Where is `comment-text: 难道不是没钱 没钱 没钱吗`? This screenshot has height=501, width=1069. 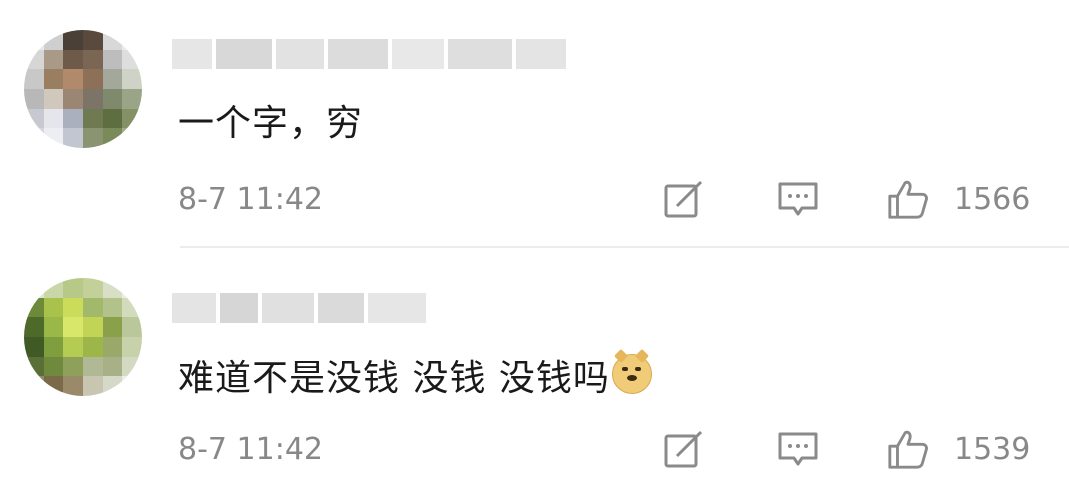 comment-text: 难道不是没钱 没钱 没钱吗 is located at coordinates (415, 373).